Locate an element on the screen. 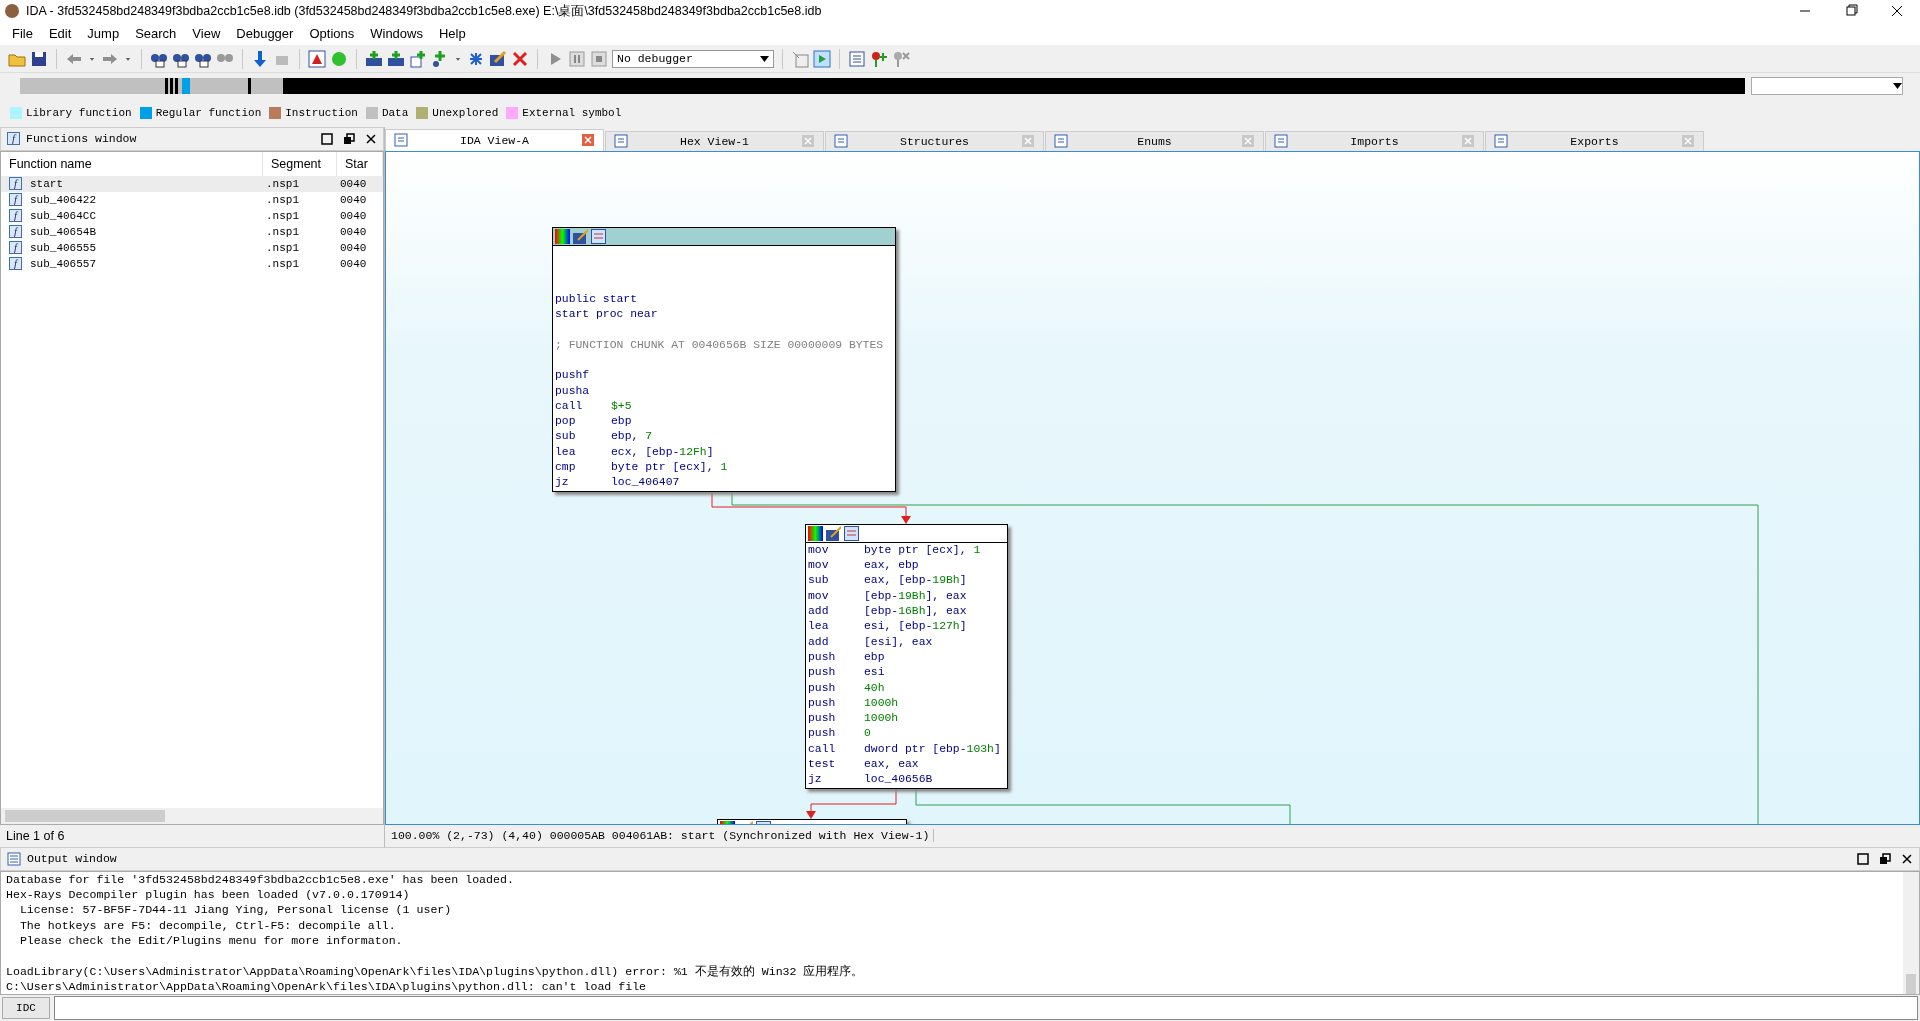 The width and height of the screenshot is (1920, 1021). menu-item: Windows is located at coordinates (396, 33).